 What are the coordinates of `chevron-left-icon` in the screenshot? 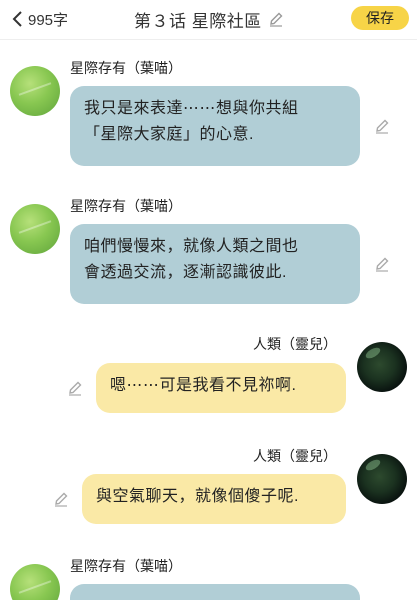 It's located at (17, 19).